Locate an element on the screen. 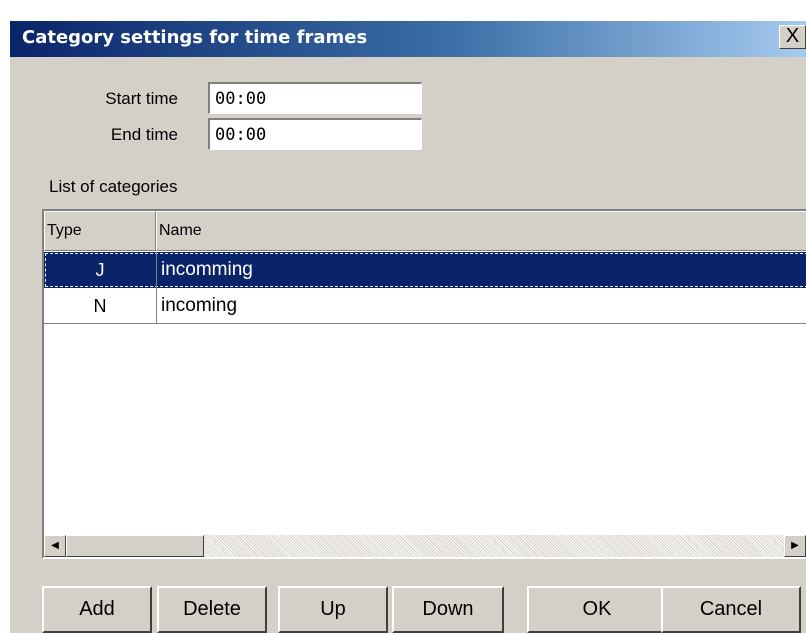  end-time-input: 00:00 is located at coordinates (315, 134).